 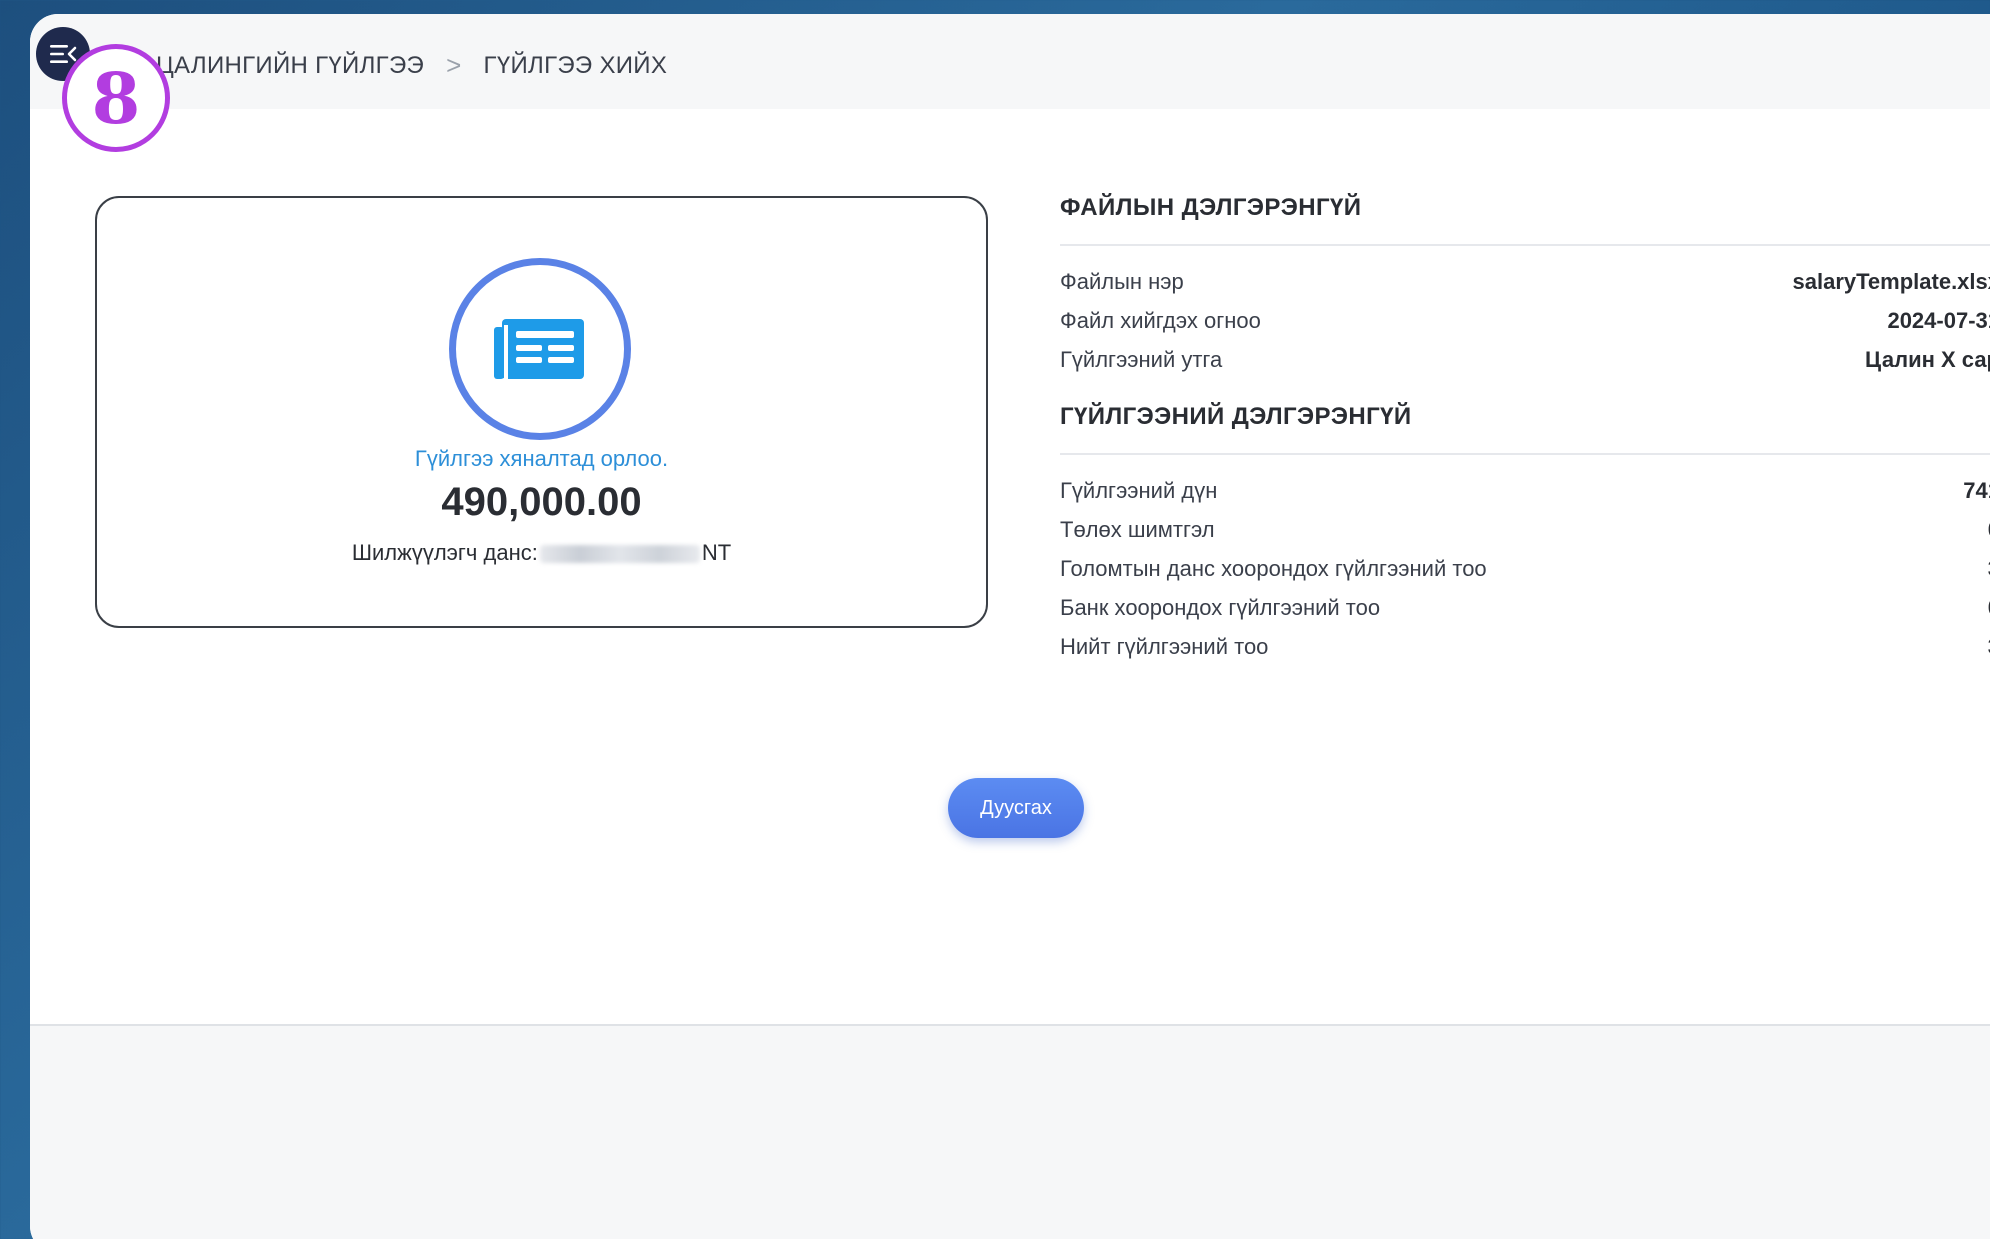 What do you see at coordinates (1137, 529) in the screenshot?
I see `detail-label: Төлөх шимтгэл` at bounding box center [1137, 529].